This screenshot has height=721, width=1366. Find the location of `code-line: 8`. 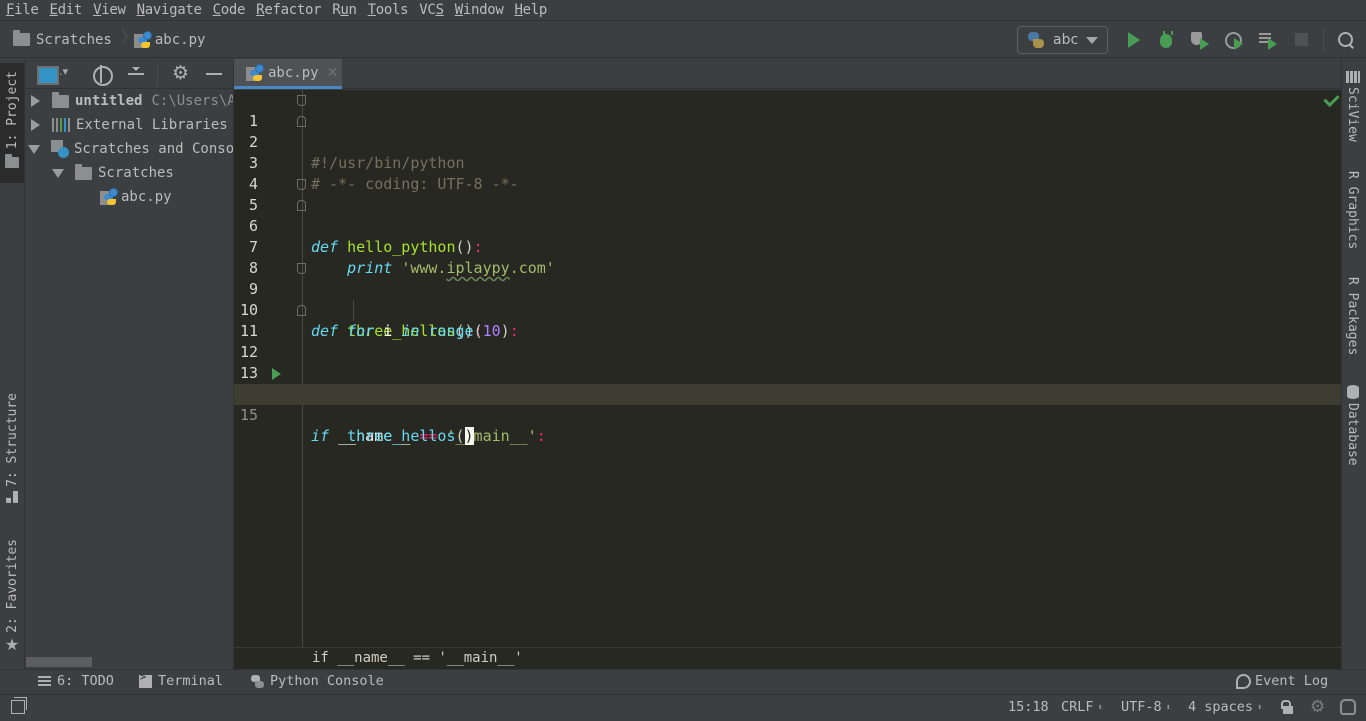

code-line: 8 is located at coordinates (787, 257).